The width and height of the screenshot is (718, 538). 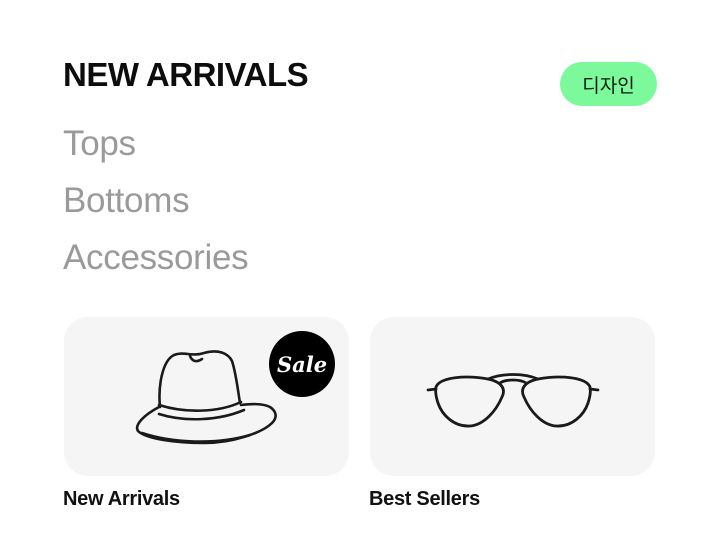 I want to click on category-item-accessories: Accessories, so click(x=156, y=257).